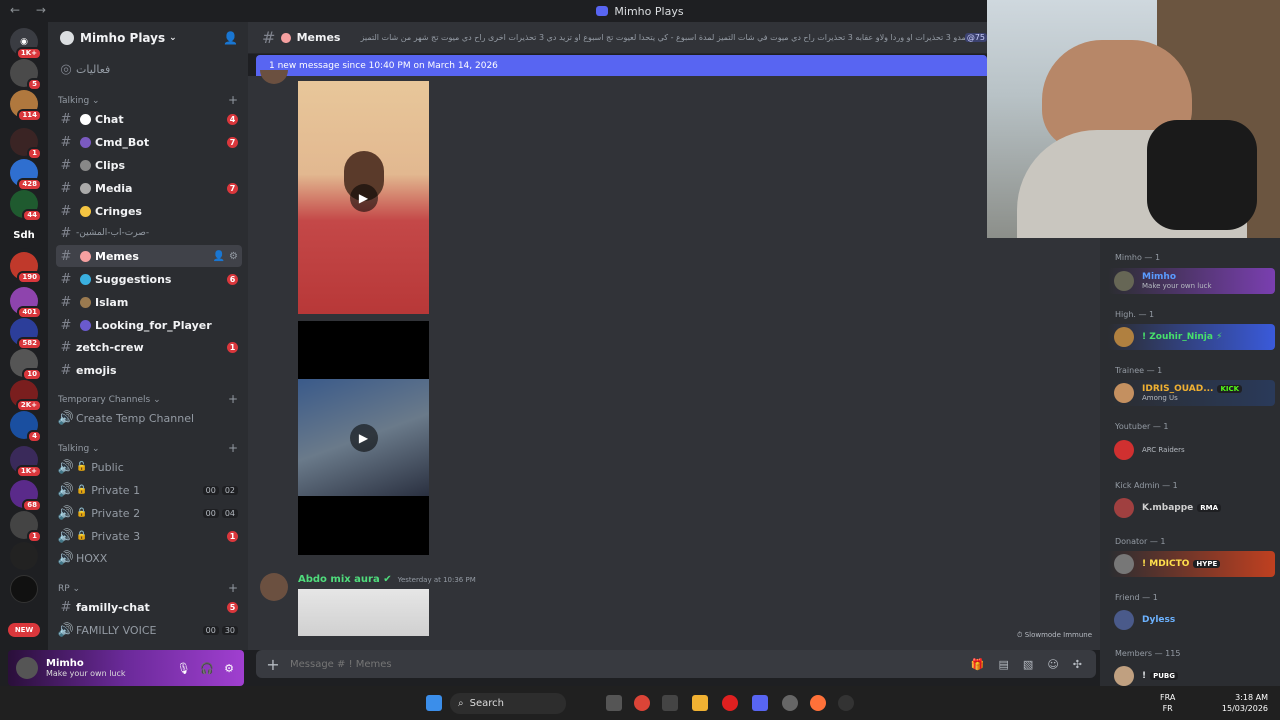 Image resolution: width=1280 pixels, height=720 pixels. Describe the element at coordinates (700, 703) in the screenshot. I see `folder-icon` at that location.